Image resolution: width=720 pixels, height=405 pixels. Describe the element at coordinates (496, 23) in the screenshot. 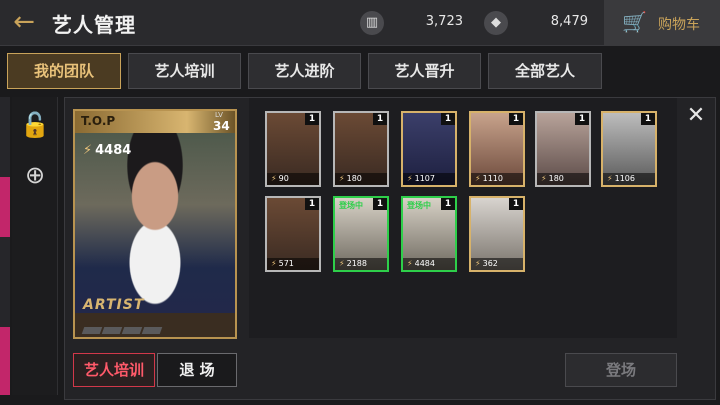

I see `diamond-icon: ◆` at that location.